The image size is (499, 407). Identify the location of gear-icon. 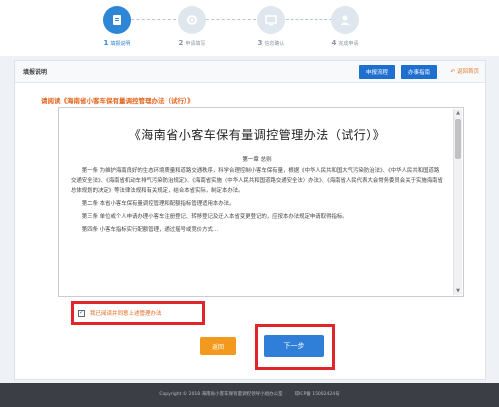
(192, 20).